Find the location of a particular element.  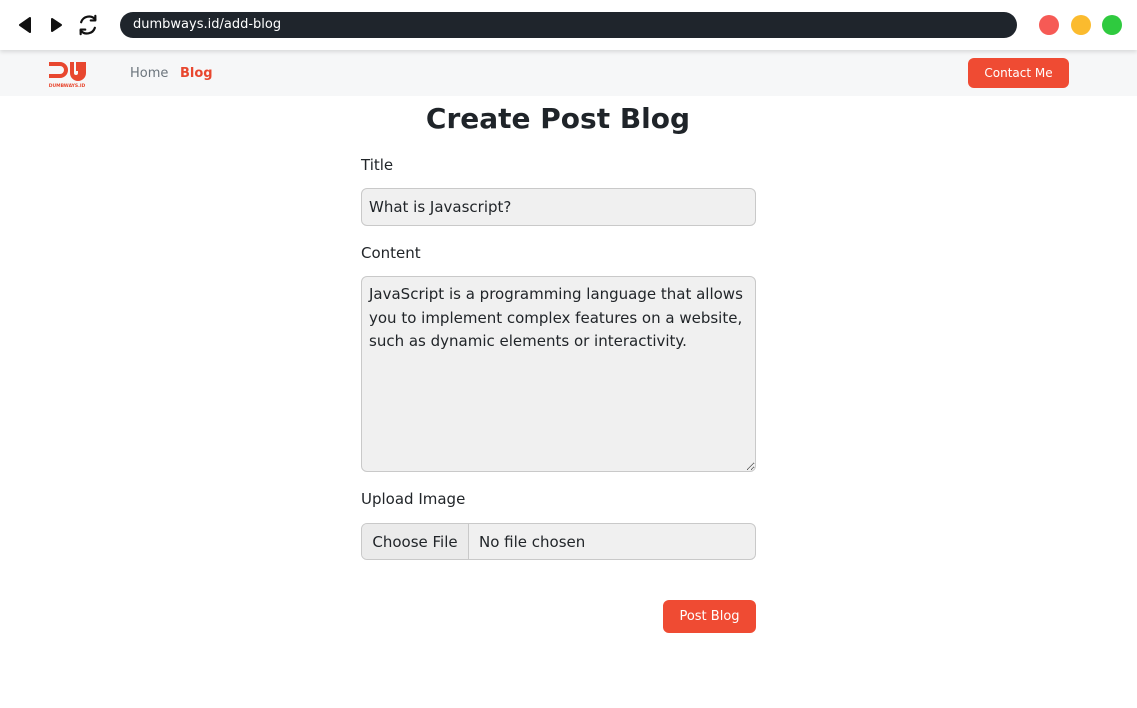

upload-image-label: Upload Image is located at coordinates (413, 499).